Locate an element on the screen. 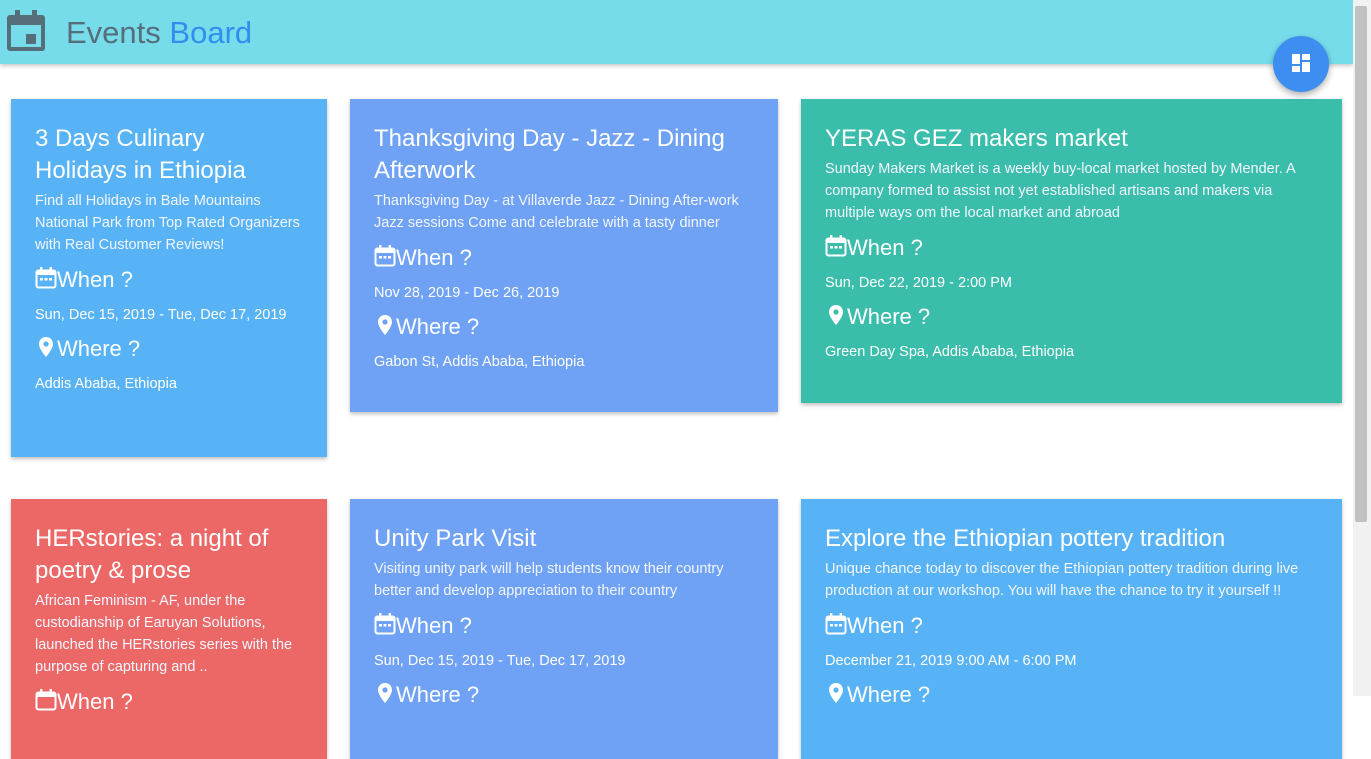 The width and height of the screenshot is (1371, 759). app-title-part1: Events is located at coordinates (113, 32).